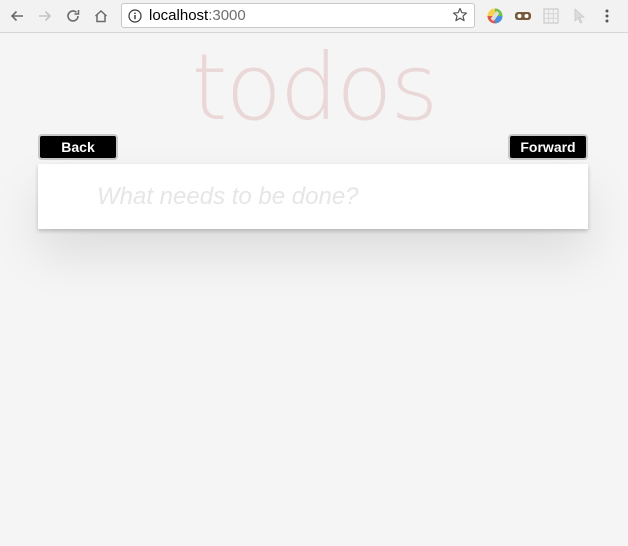  I want to click on info-icon, so click(135, 18).